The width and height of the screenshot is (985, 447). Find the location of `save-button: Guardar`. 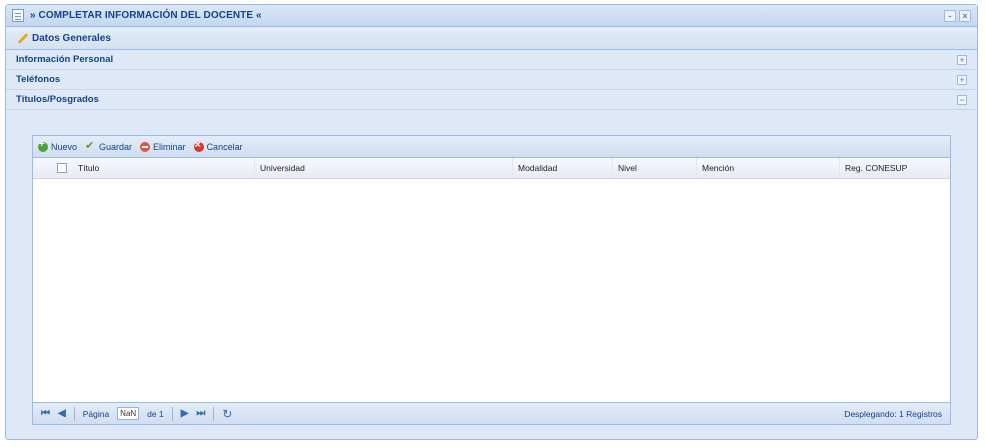

save-button: Guardar is located at coordinates (109, 145).